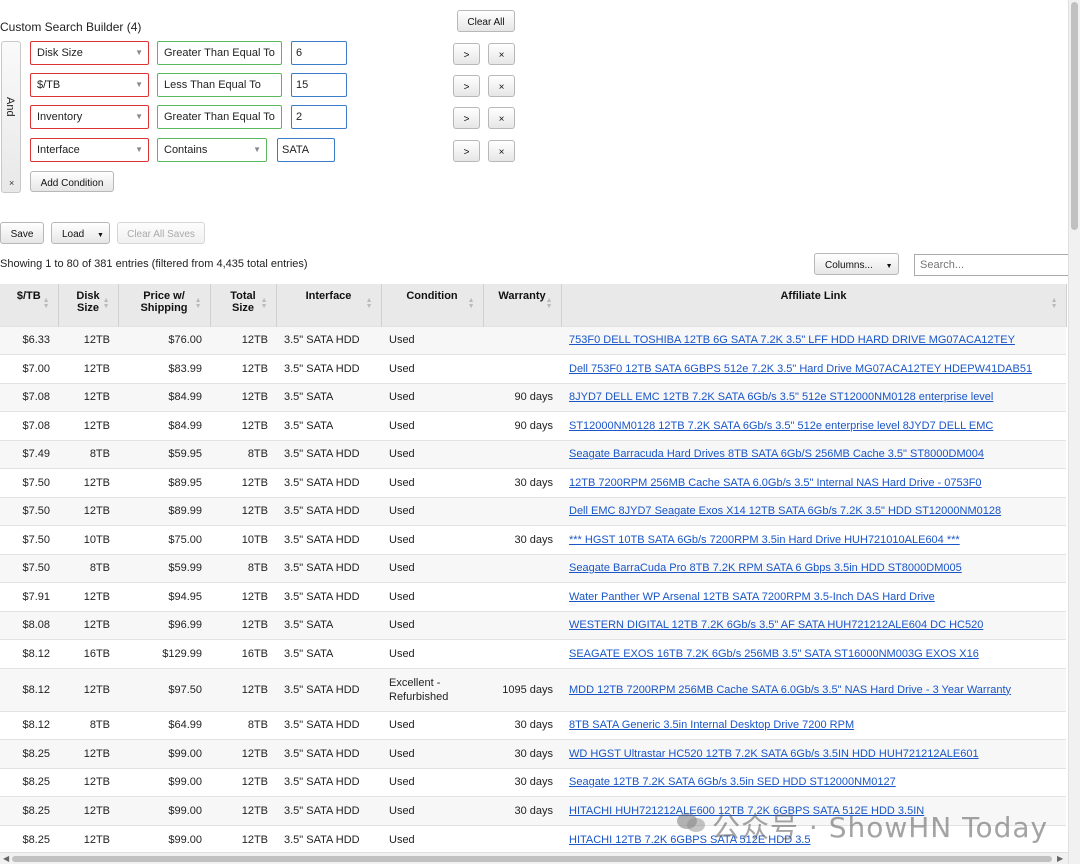 This screenshot has width=1080, height=865. What do you see at coordinates (813, 296) in the screenshot?
I see `column-header-label: Affiliate Link` at bounding box center [813, 296].